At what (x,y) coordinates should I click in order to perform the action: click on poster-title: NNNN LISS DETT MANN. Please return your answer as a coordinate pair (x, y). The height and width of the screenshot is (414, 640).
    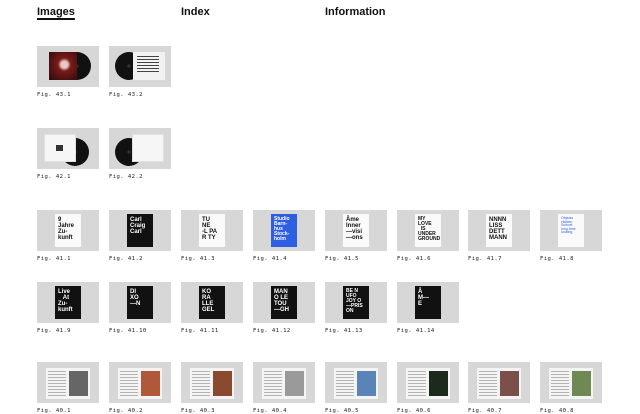
    Looking at the image, I should click on (498, 229).